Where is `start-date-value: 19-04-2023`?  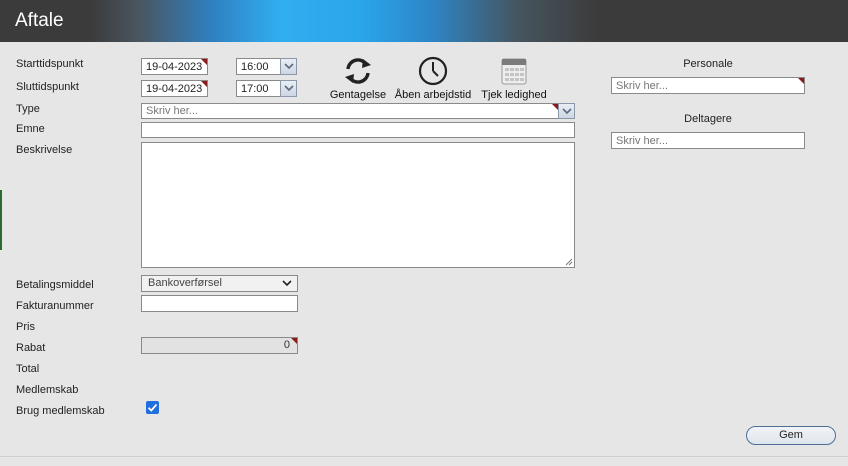
start-date-value: 19-04-2023 is located at coordinates (174, 67).